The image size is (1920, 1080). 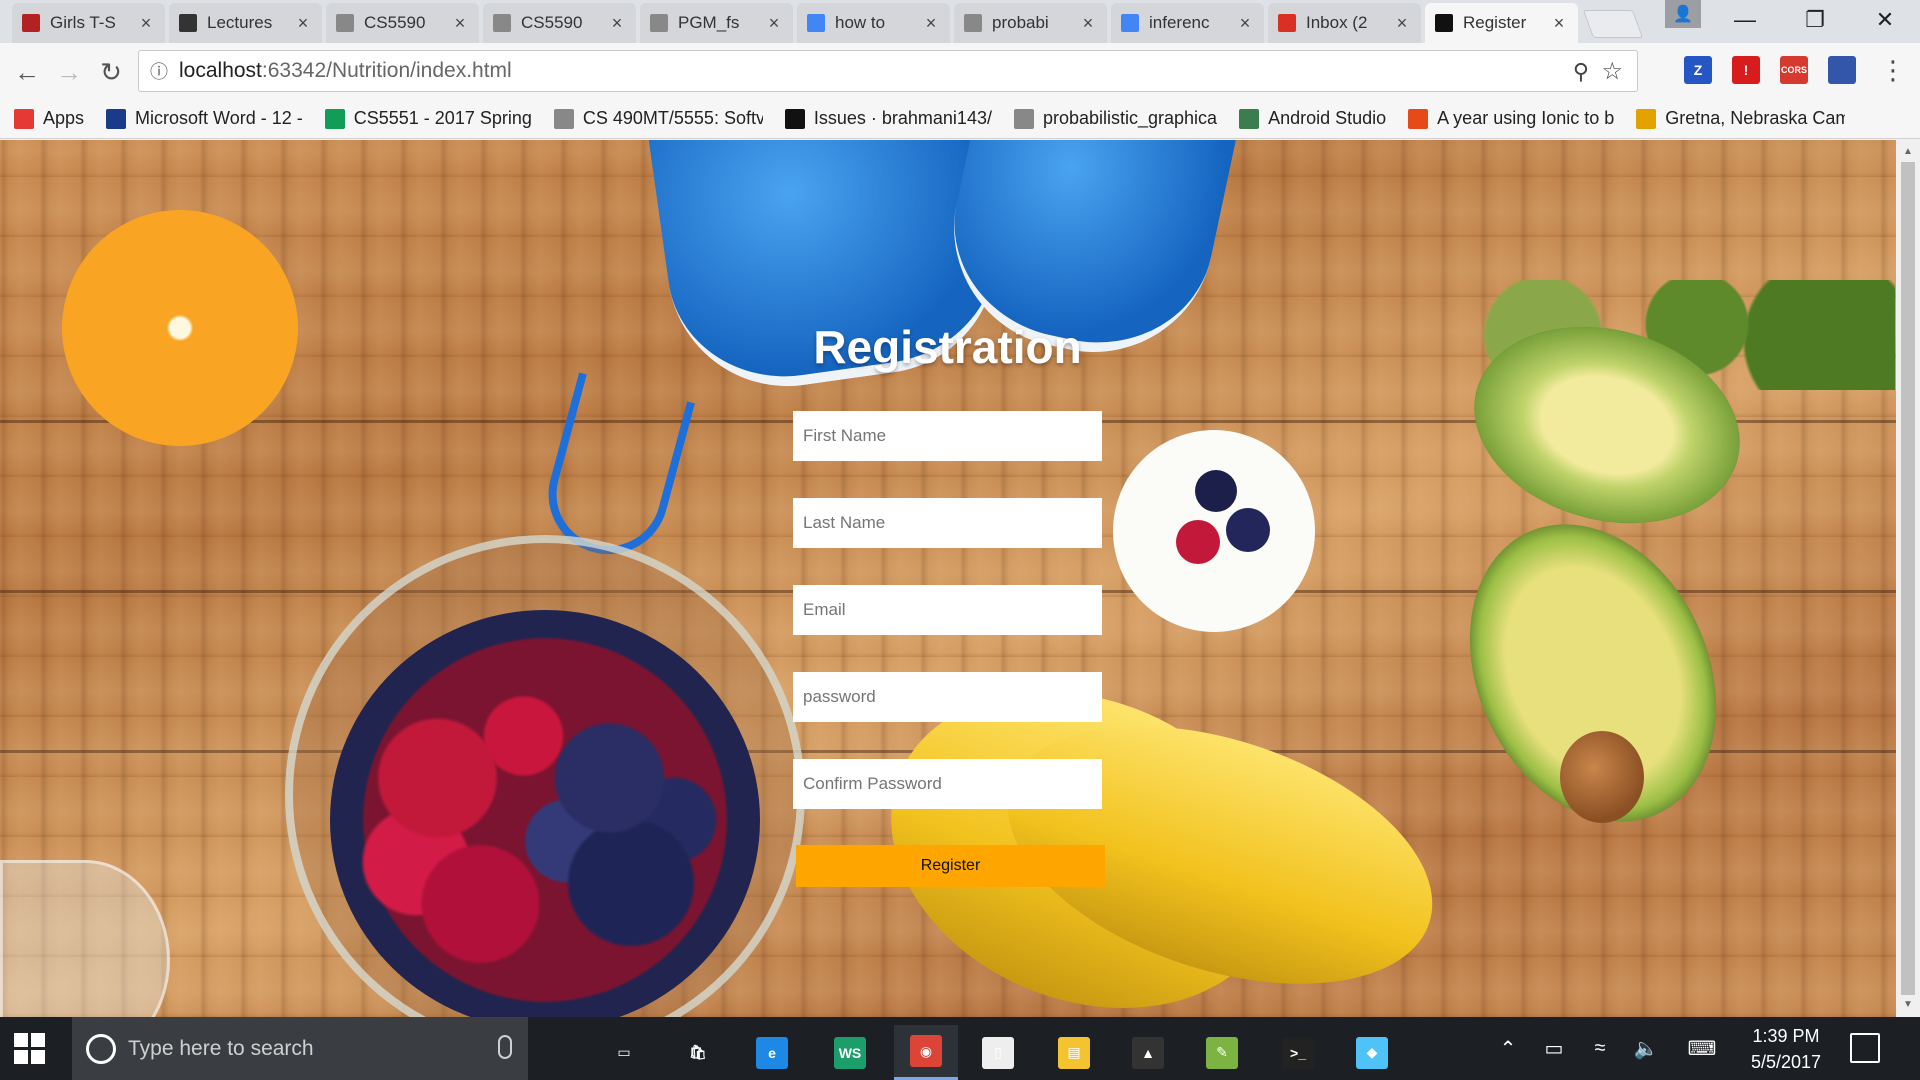 What do you see at coordinates (1646, 118) in the screenshot?
I see `camping-icon` at bounding box center [1646, 118].